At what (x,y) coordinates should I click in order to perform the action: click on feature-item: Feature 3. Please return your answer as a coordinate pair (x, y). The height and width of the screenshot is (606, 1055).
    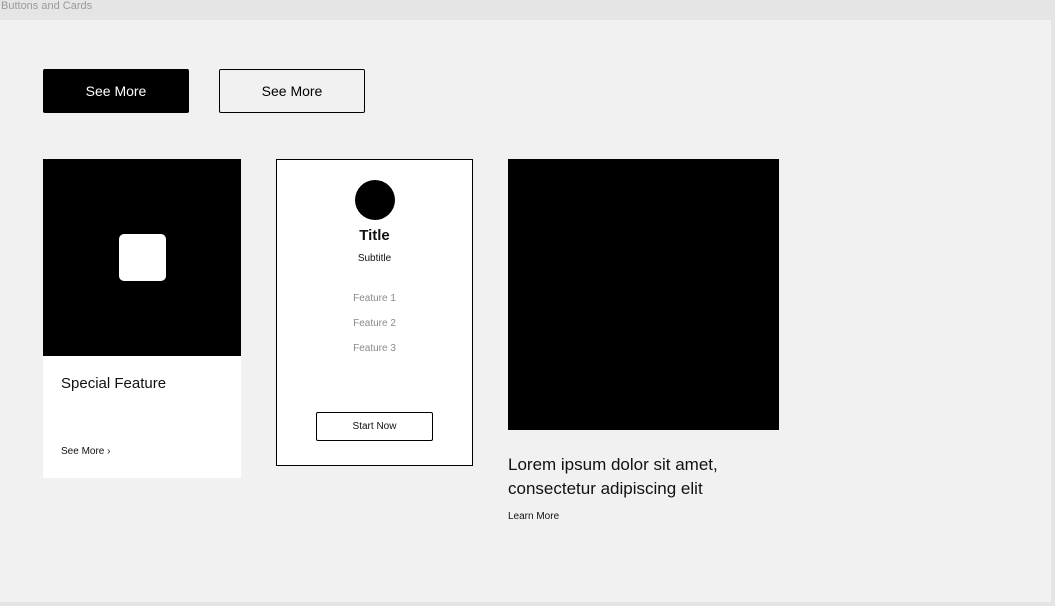
    Looking at the image, I should click on (374, 348).